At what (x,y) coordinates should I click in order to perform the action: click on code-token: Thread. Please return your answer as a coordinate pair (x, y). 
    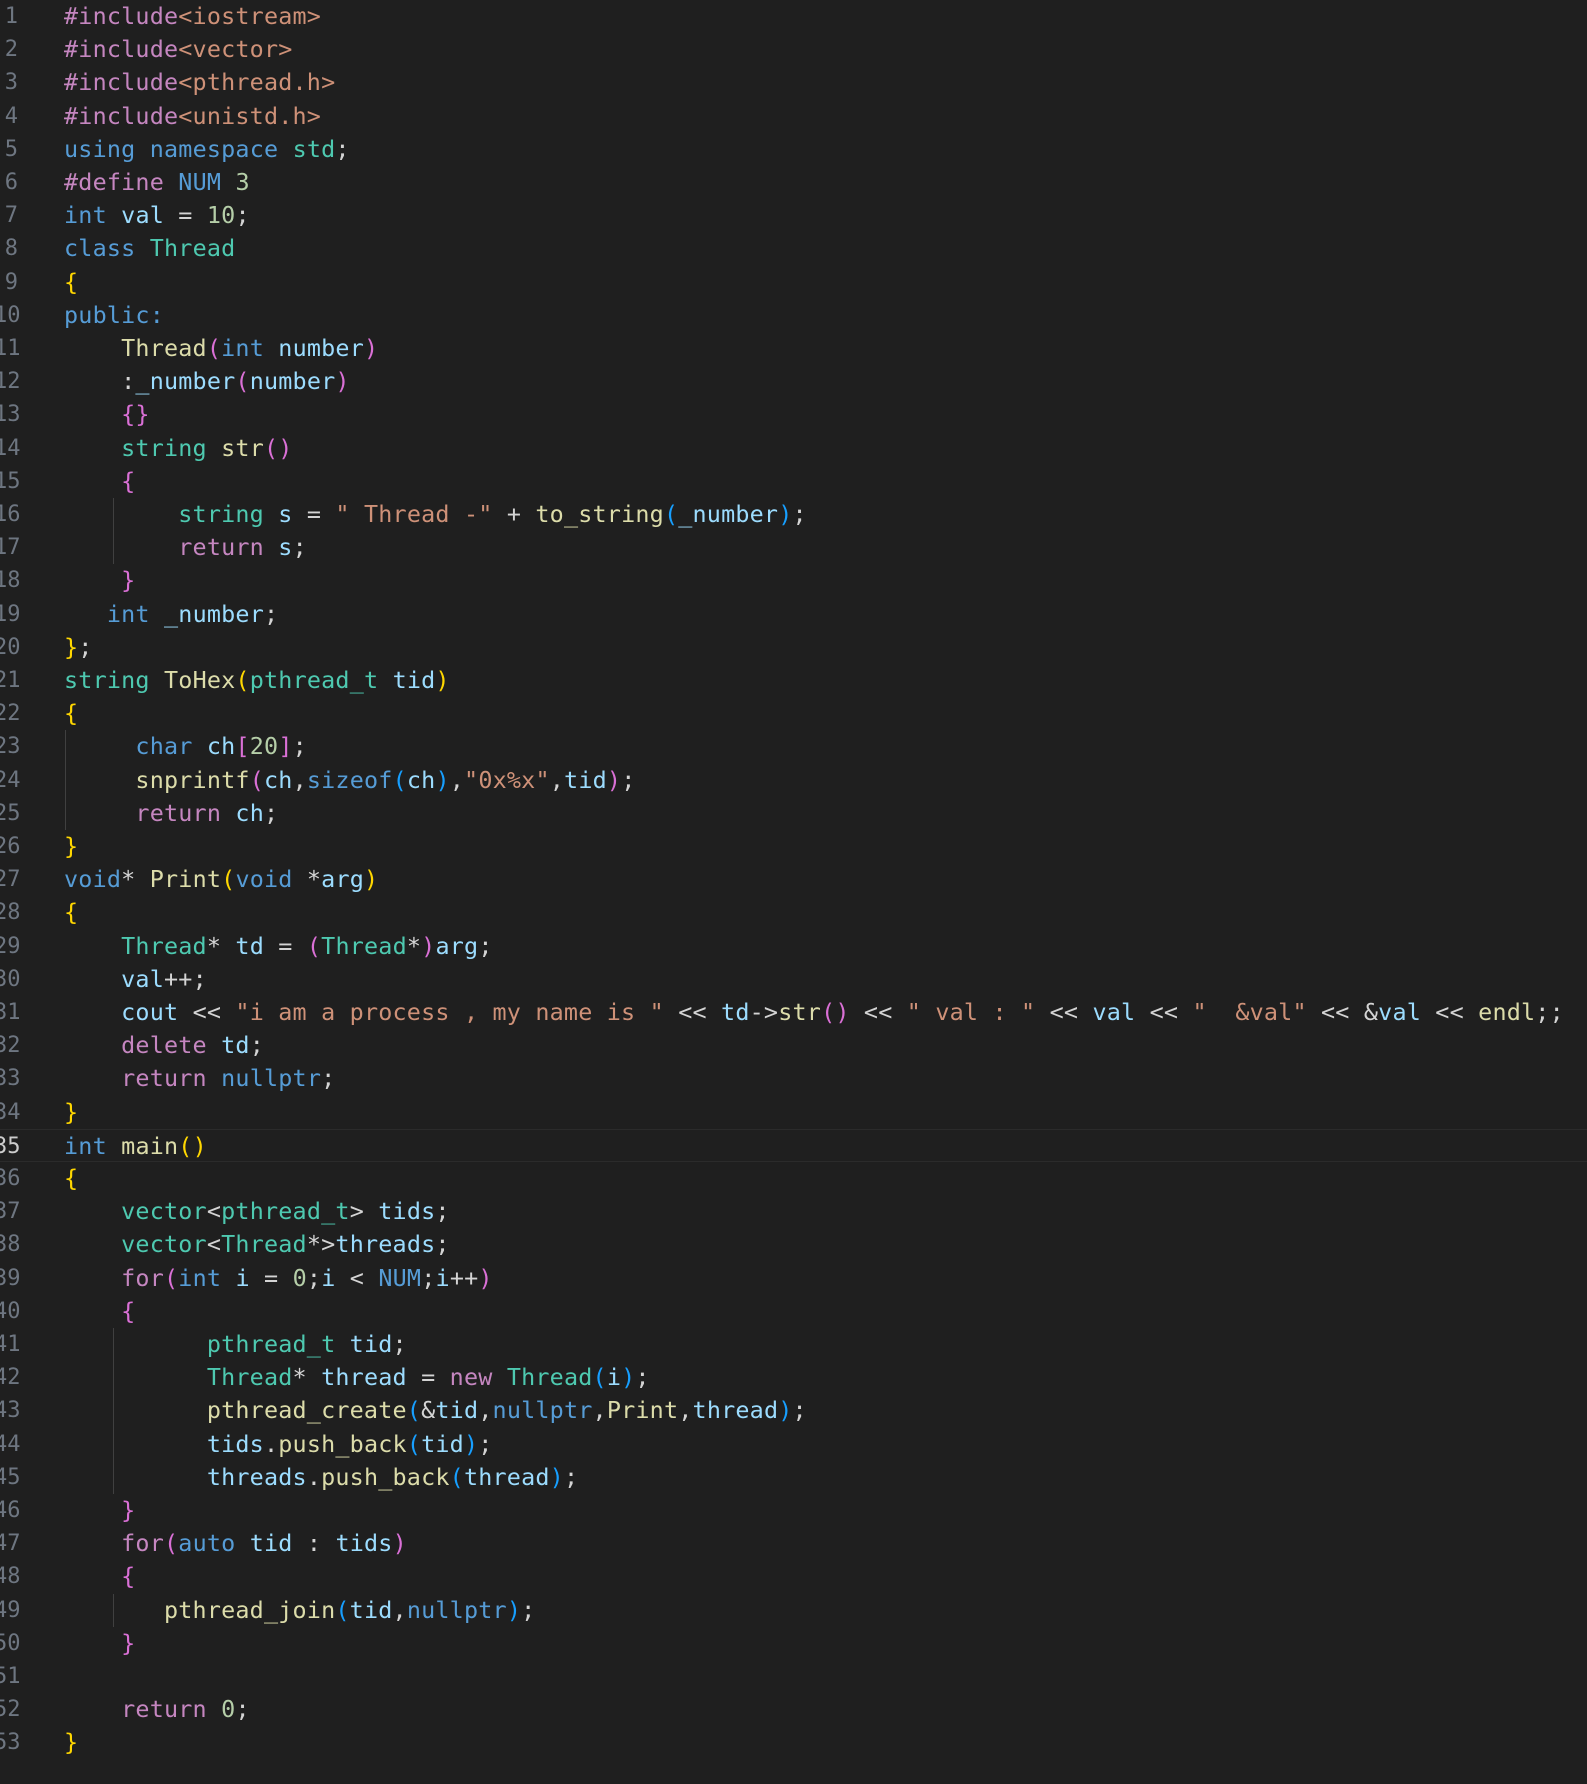
    Looking at the image, I should click on (264, 1244).